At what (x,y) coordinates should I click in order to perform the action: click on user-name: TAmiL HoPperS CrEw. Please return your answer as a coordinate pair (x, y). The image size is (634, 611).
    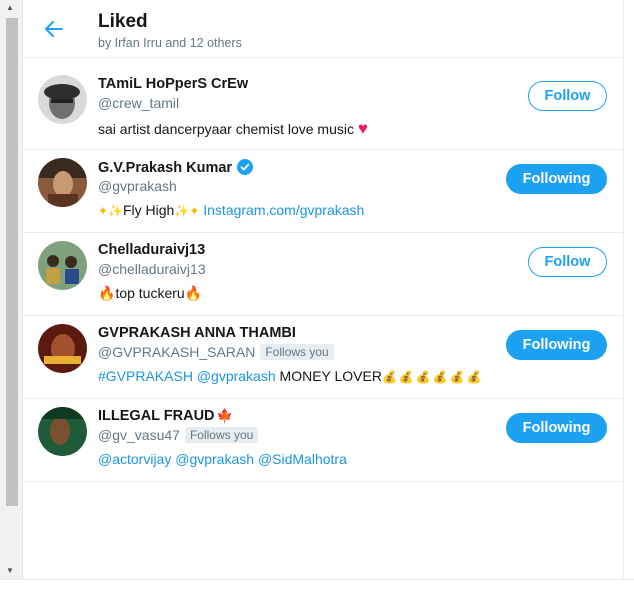
    Looking at the image, I should click on (173, 84).